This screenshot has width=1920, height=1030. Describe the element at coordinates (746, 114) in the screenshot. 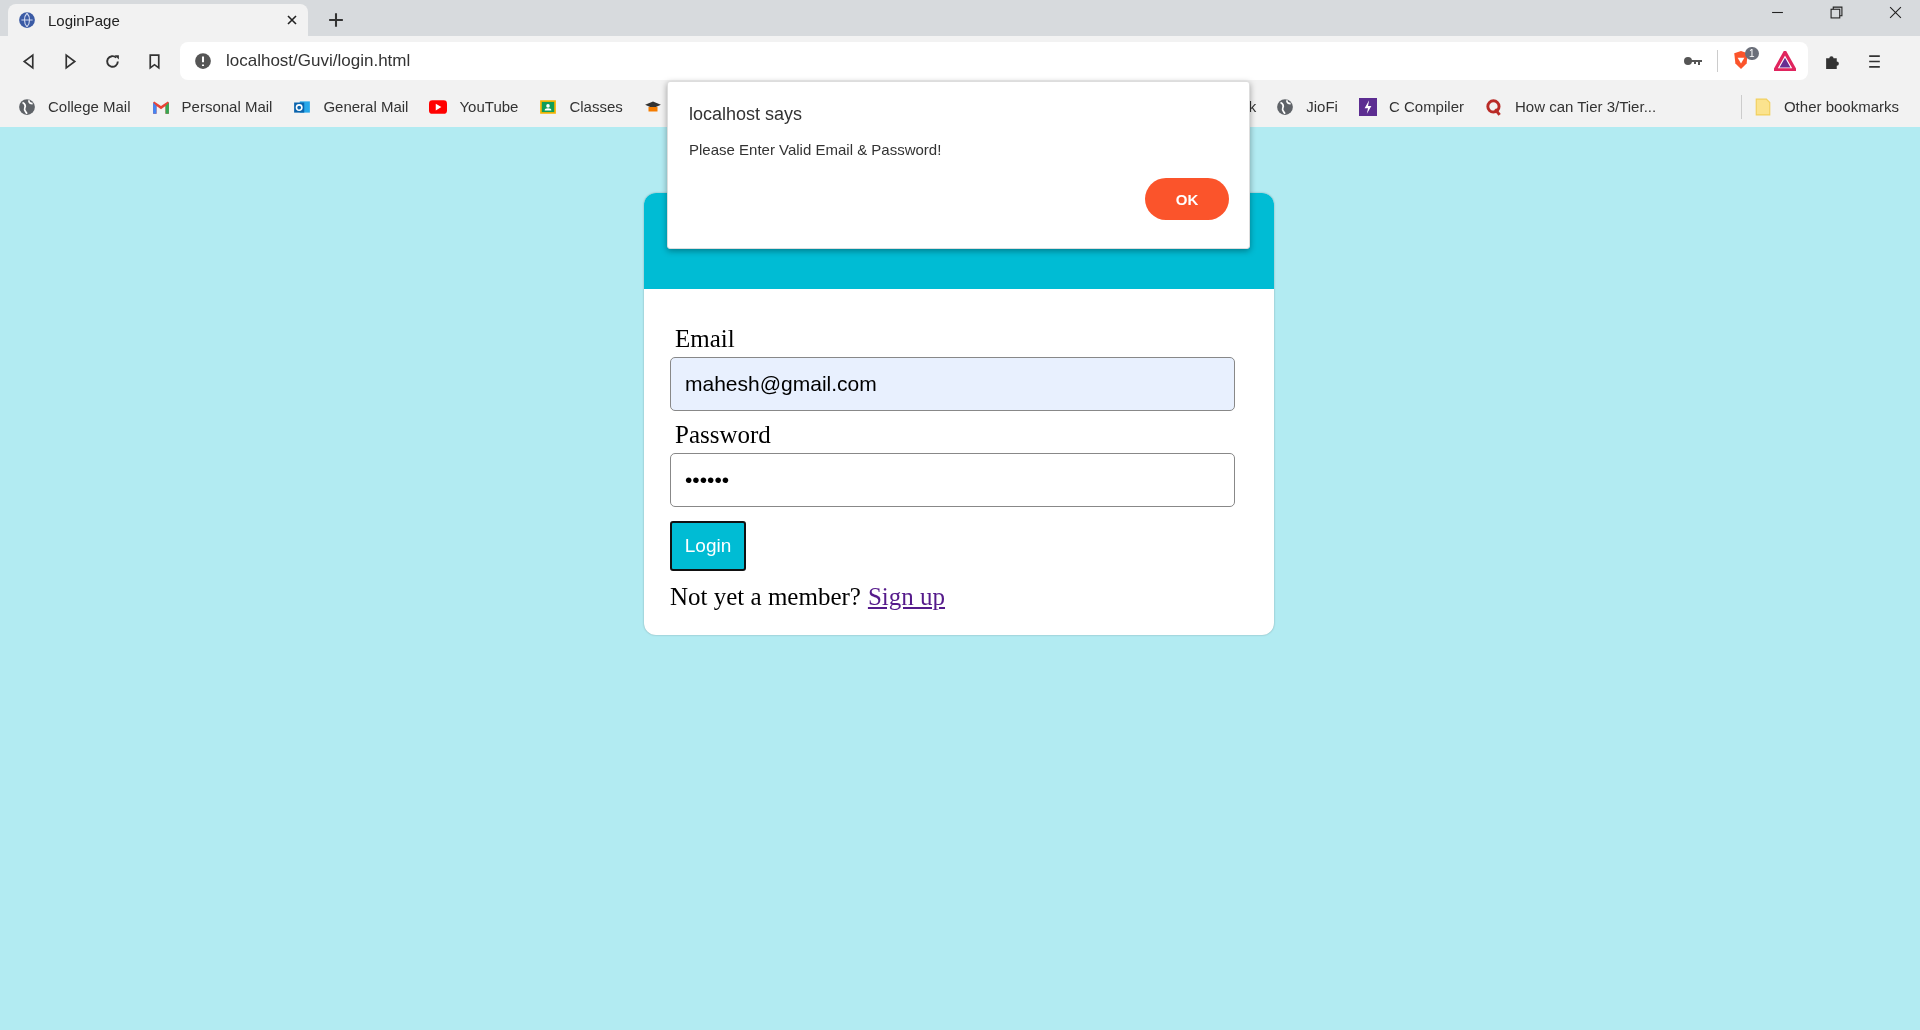

I see `dialog-title: localhost says` at that location.